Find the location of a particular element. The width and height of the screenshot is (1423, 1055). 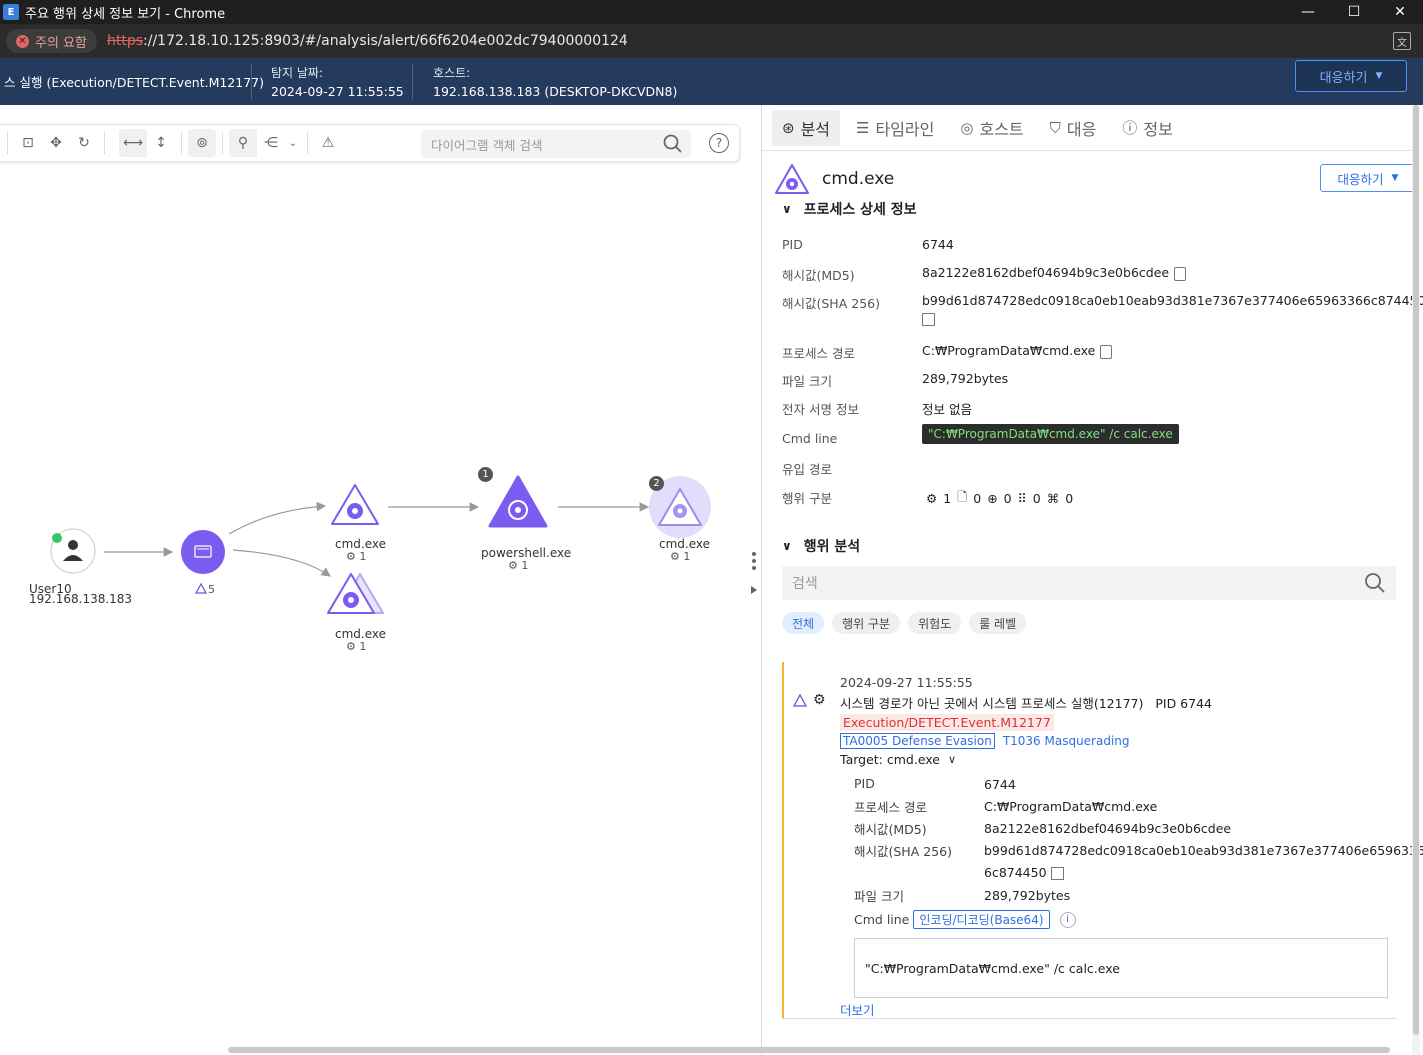

gear-icon: ⚙ is located at coordinates (819, 700).